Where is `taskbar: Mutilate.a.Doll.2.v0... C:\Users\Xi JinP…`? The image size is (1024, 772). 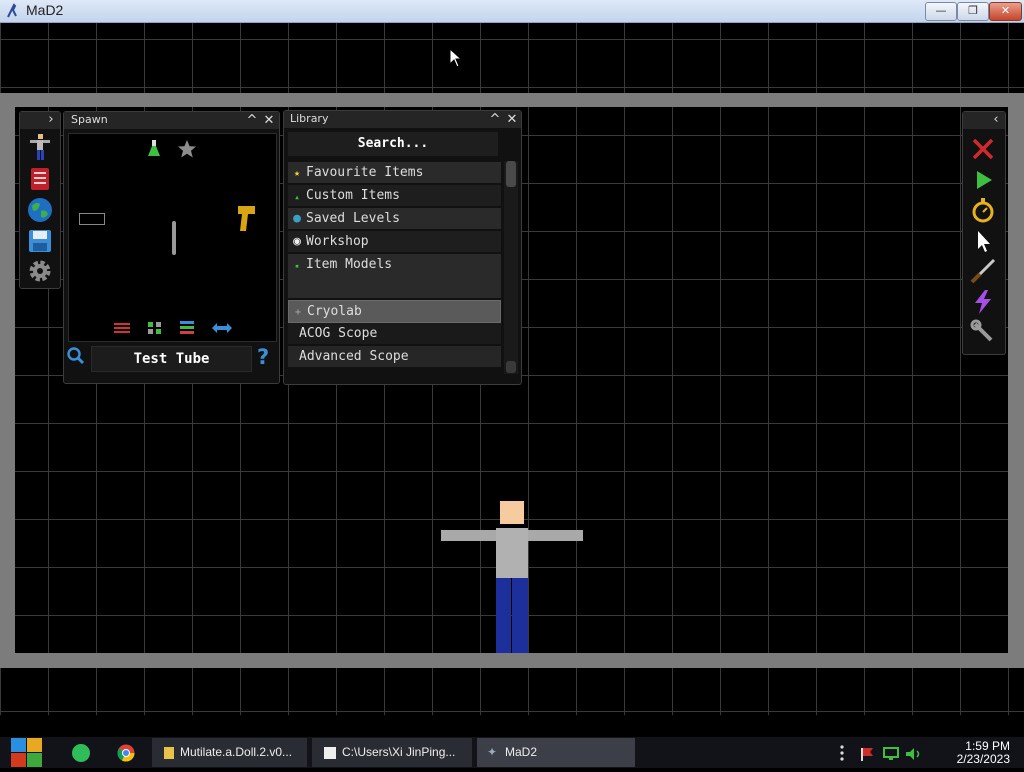
taskbar: Mutilate.a.Doll.2.v0... C:\Users\Xi JinP… is located at coordinates (512, 752).